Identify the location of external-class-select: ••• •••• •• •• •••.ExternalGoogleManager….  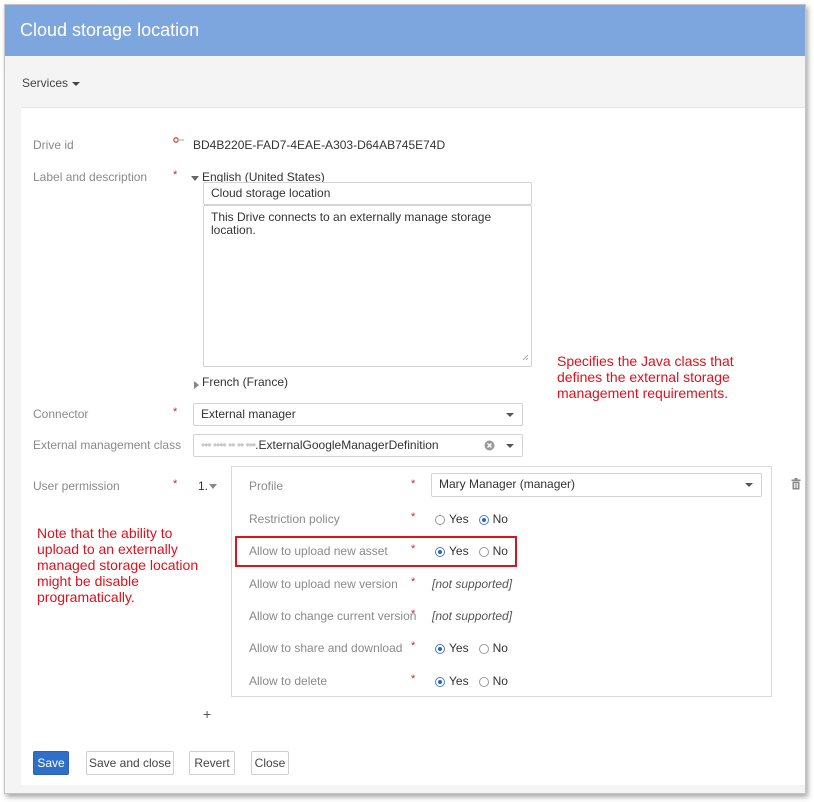
(358, 445).